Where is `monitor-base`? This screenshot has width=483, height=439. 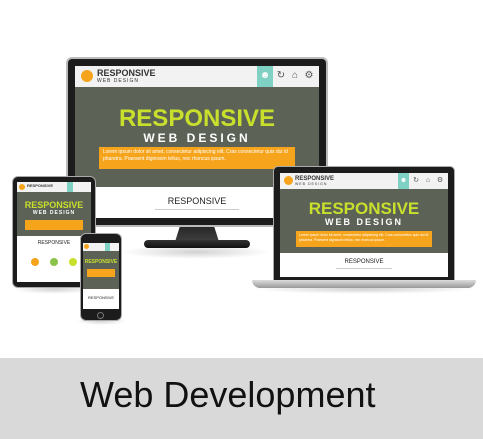 monitor-base is located at coordinates (197, 244).